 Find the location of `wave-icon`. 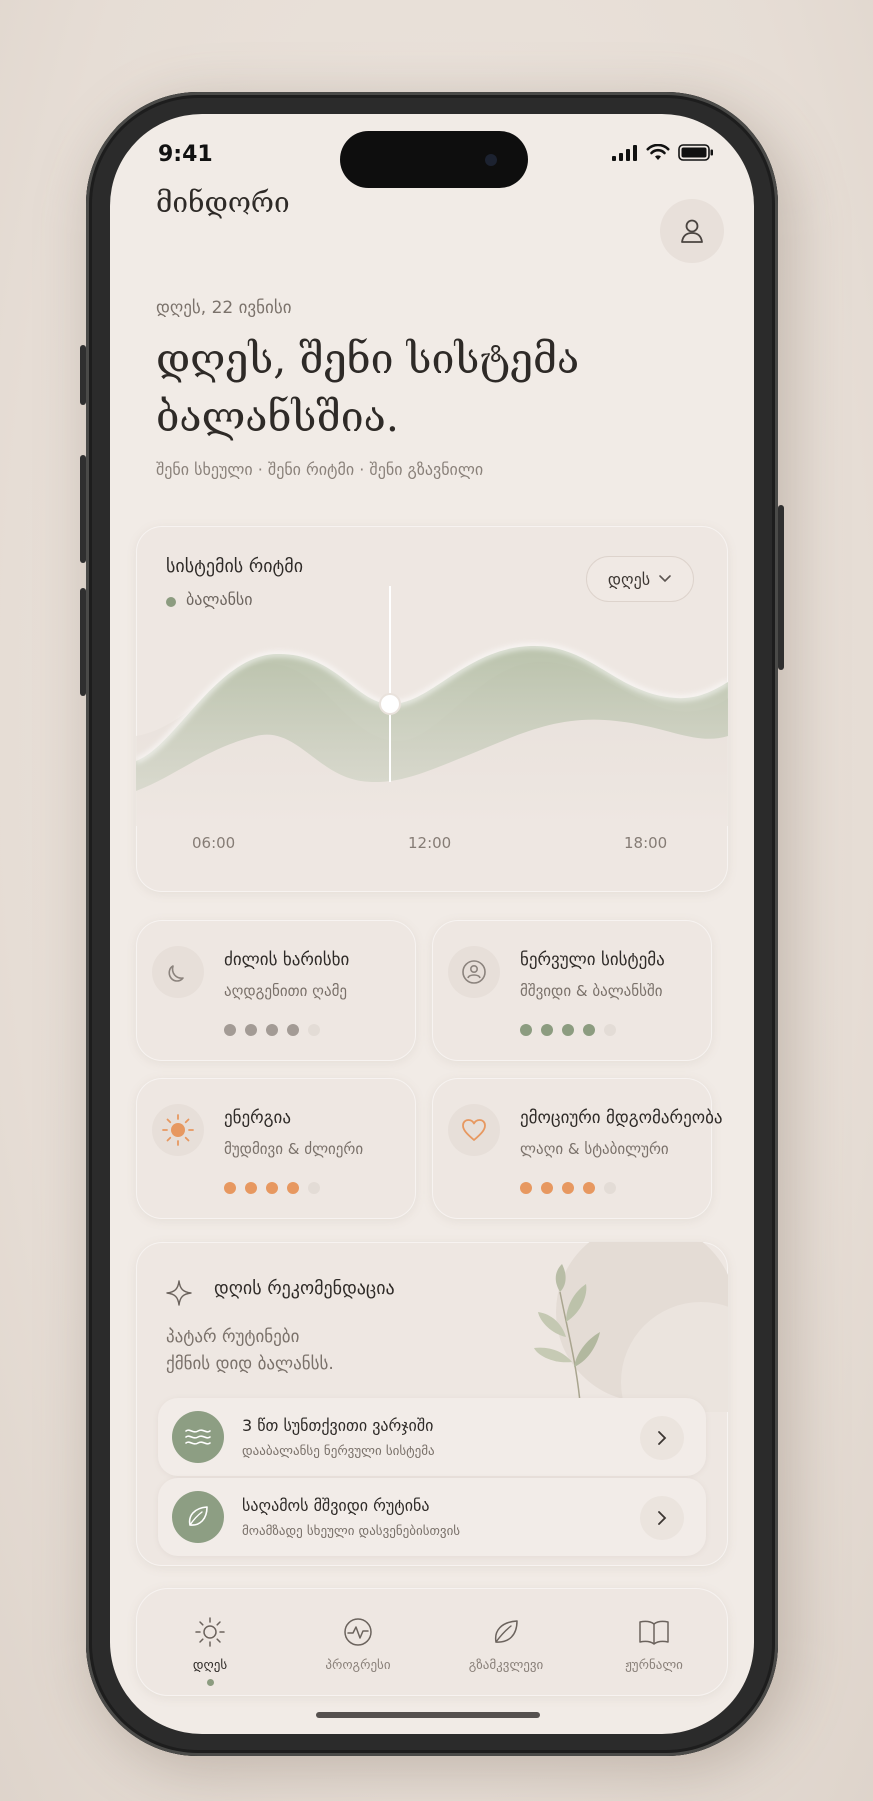

wave-icon is located at coordinates (198, 1437).